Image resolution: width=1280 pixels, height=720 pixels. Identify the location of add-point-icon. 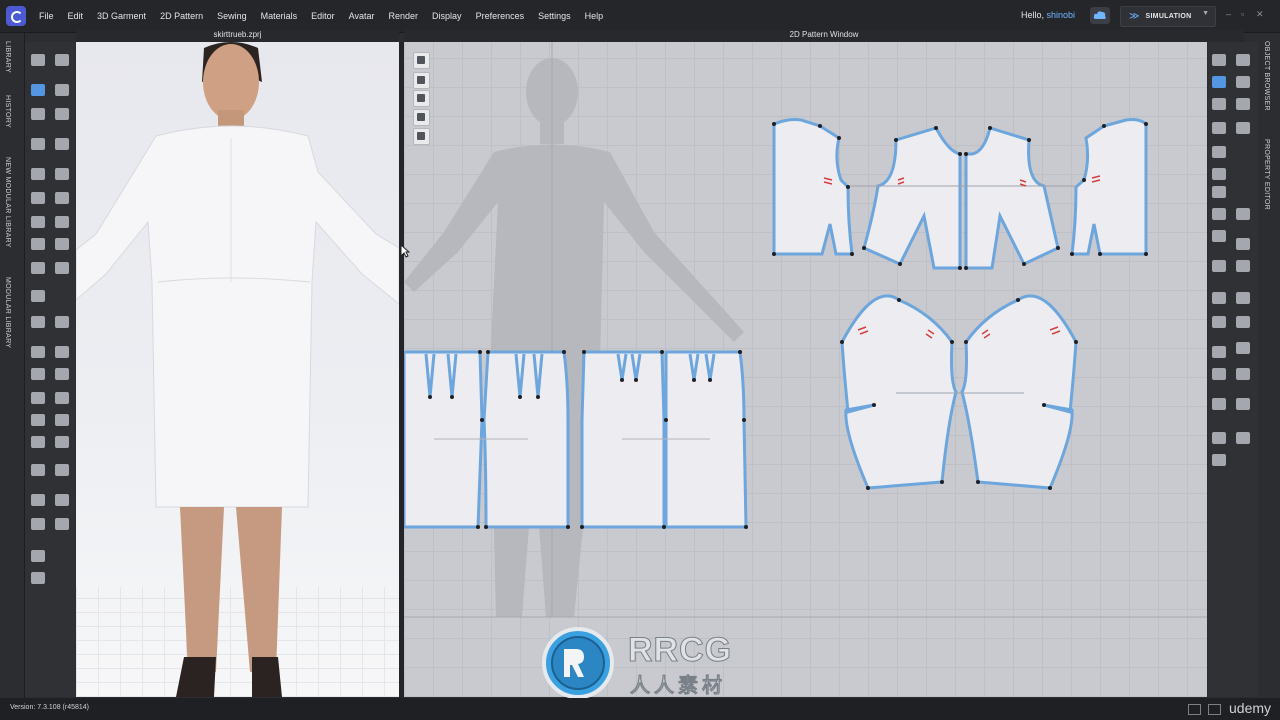
(1243, 82).